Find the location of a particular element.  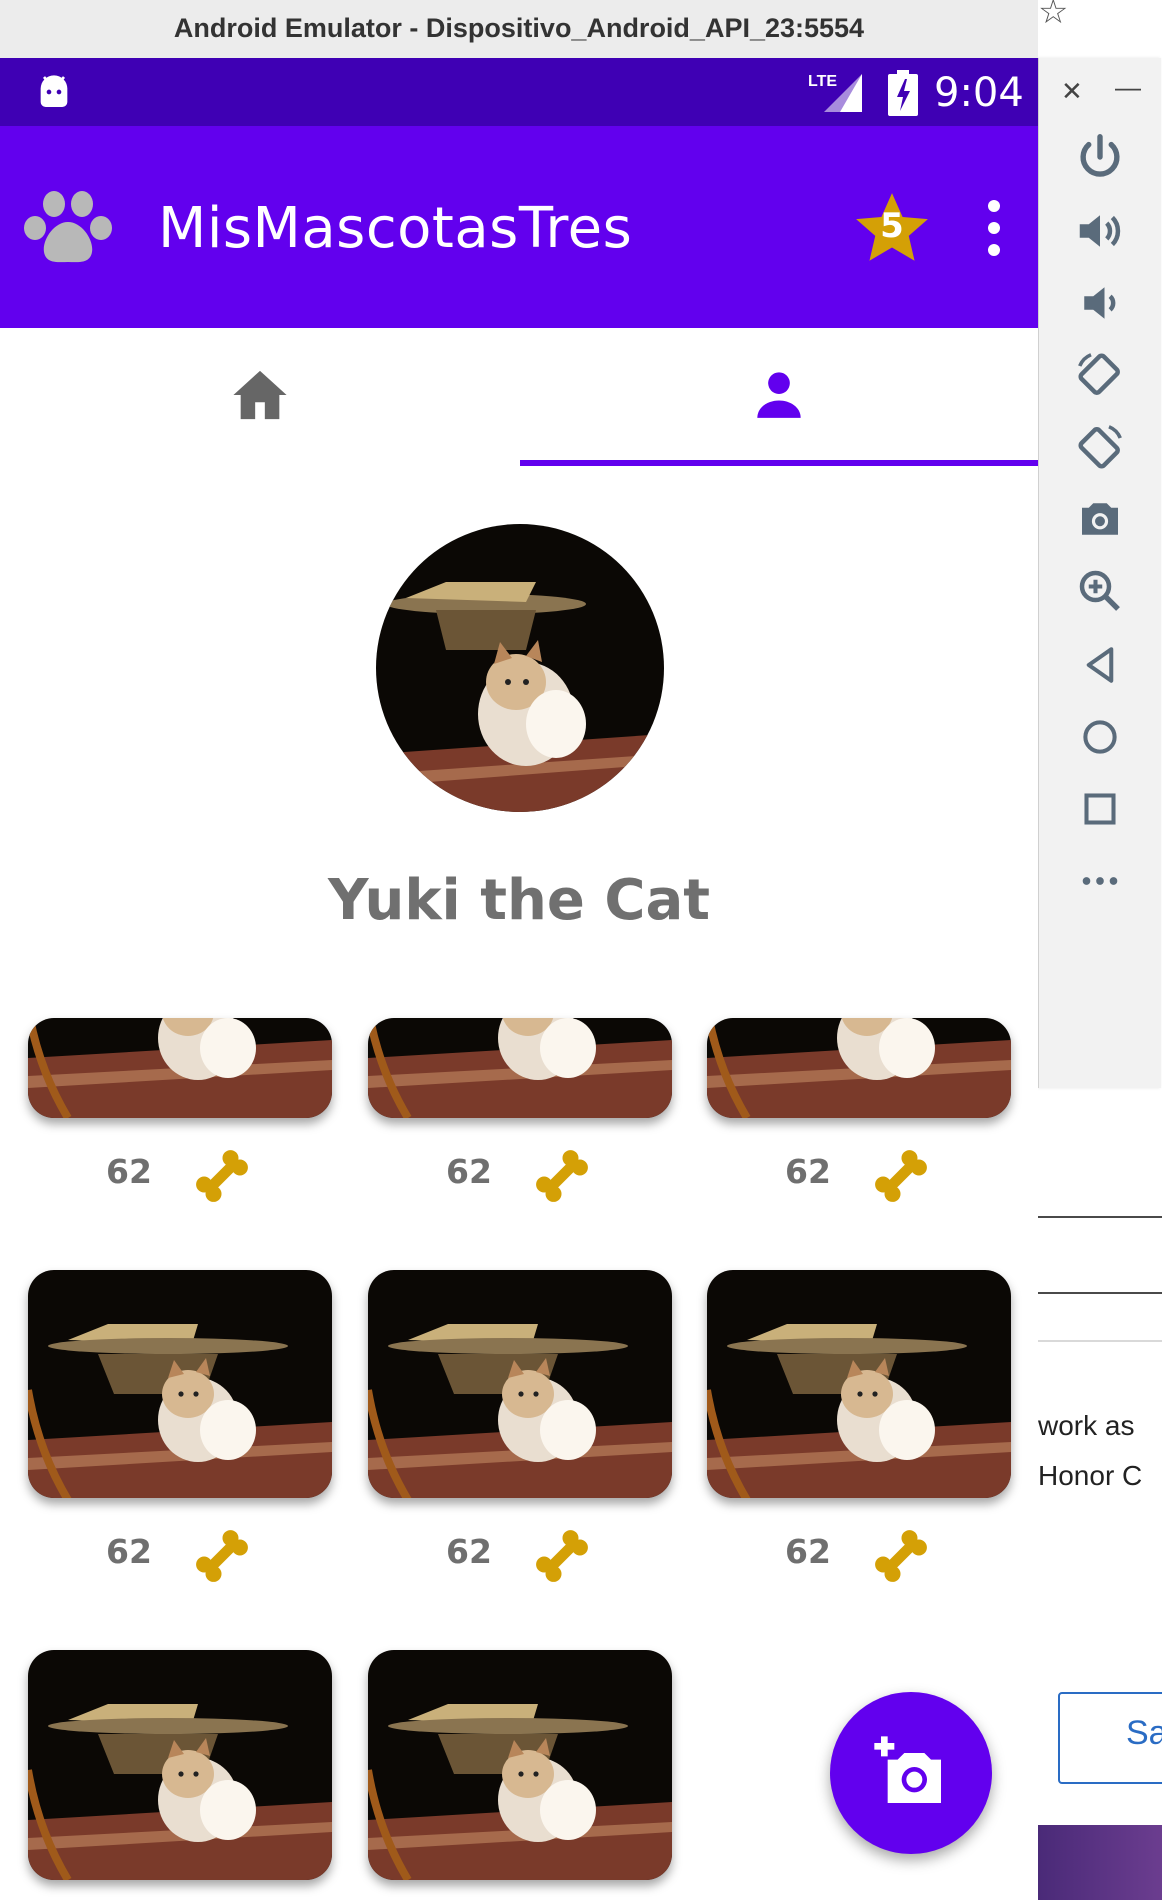

svg-text: LTE is located at coordinates (822, 81).